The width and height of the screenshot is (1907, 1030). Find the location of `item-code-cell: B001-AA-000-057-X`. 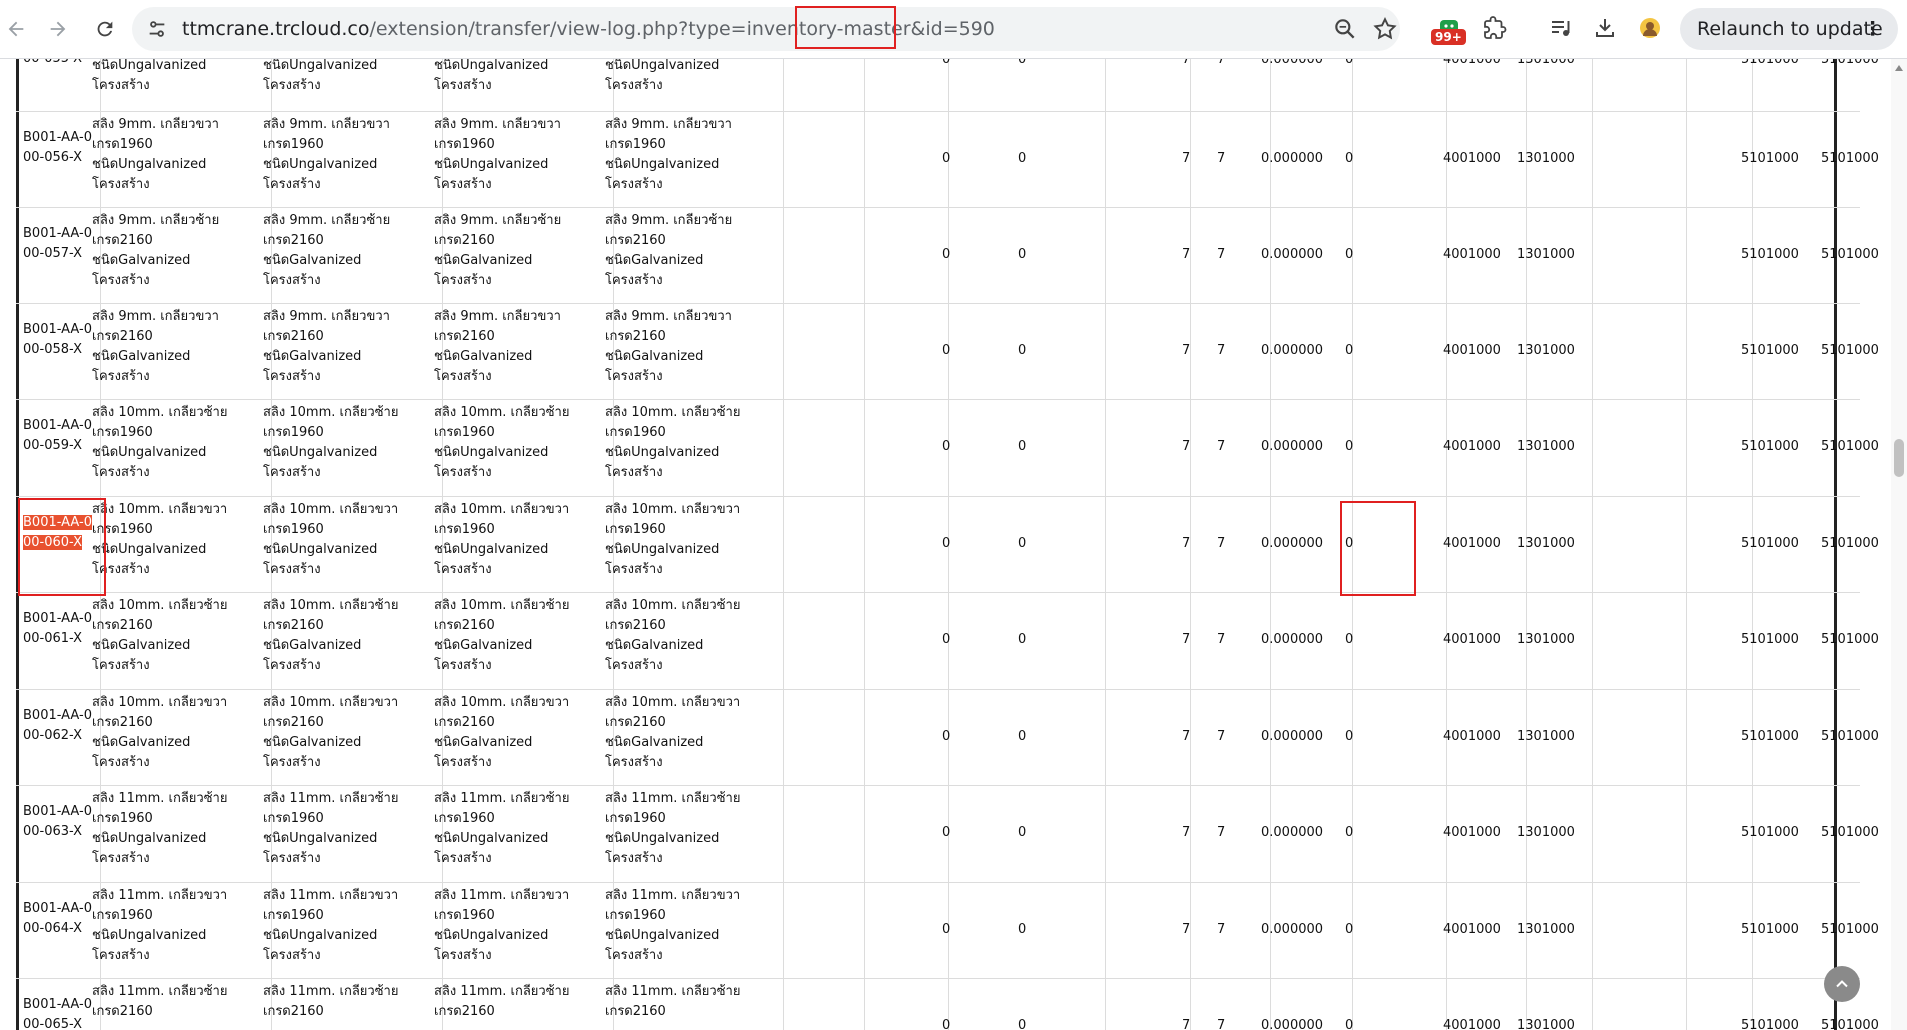

item-code-cell: B001-AA-000-057-X is located at coordinates (58, 244).